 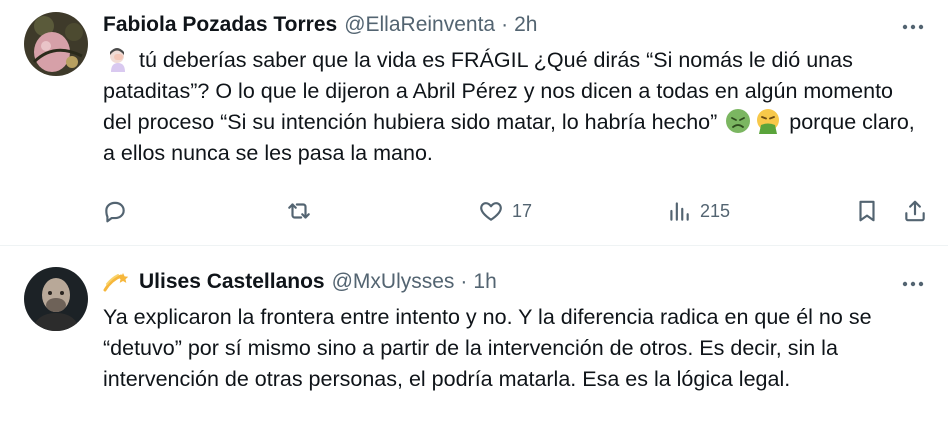 What do you see at coordinates (118, 59) in the screenshot?
I see `face-palm-emoji` at bounding box center [118, 59].